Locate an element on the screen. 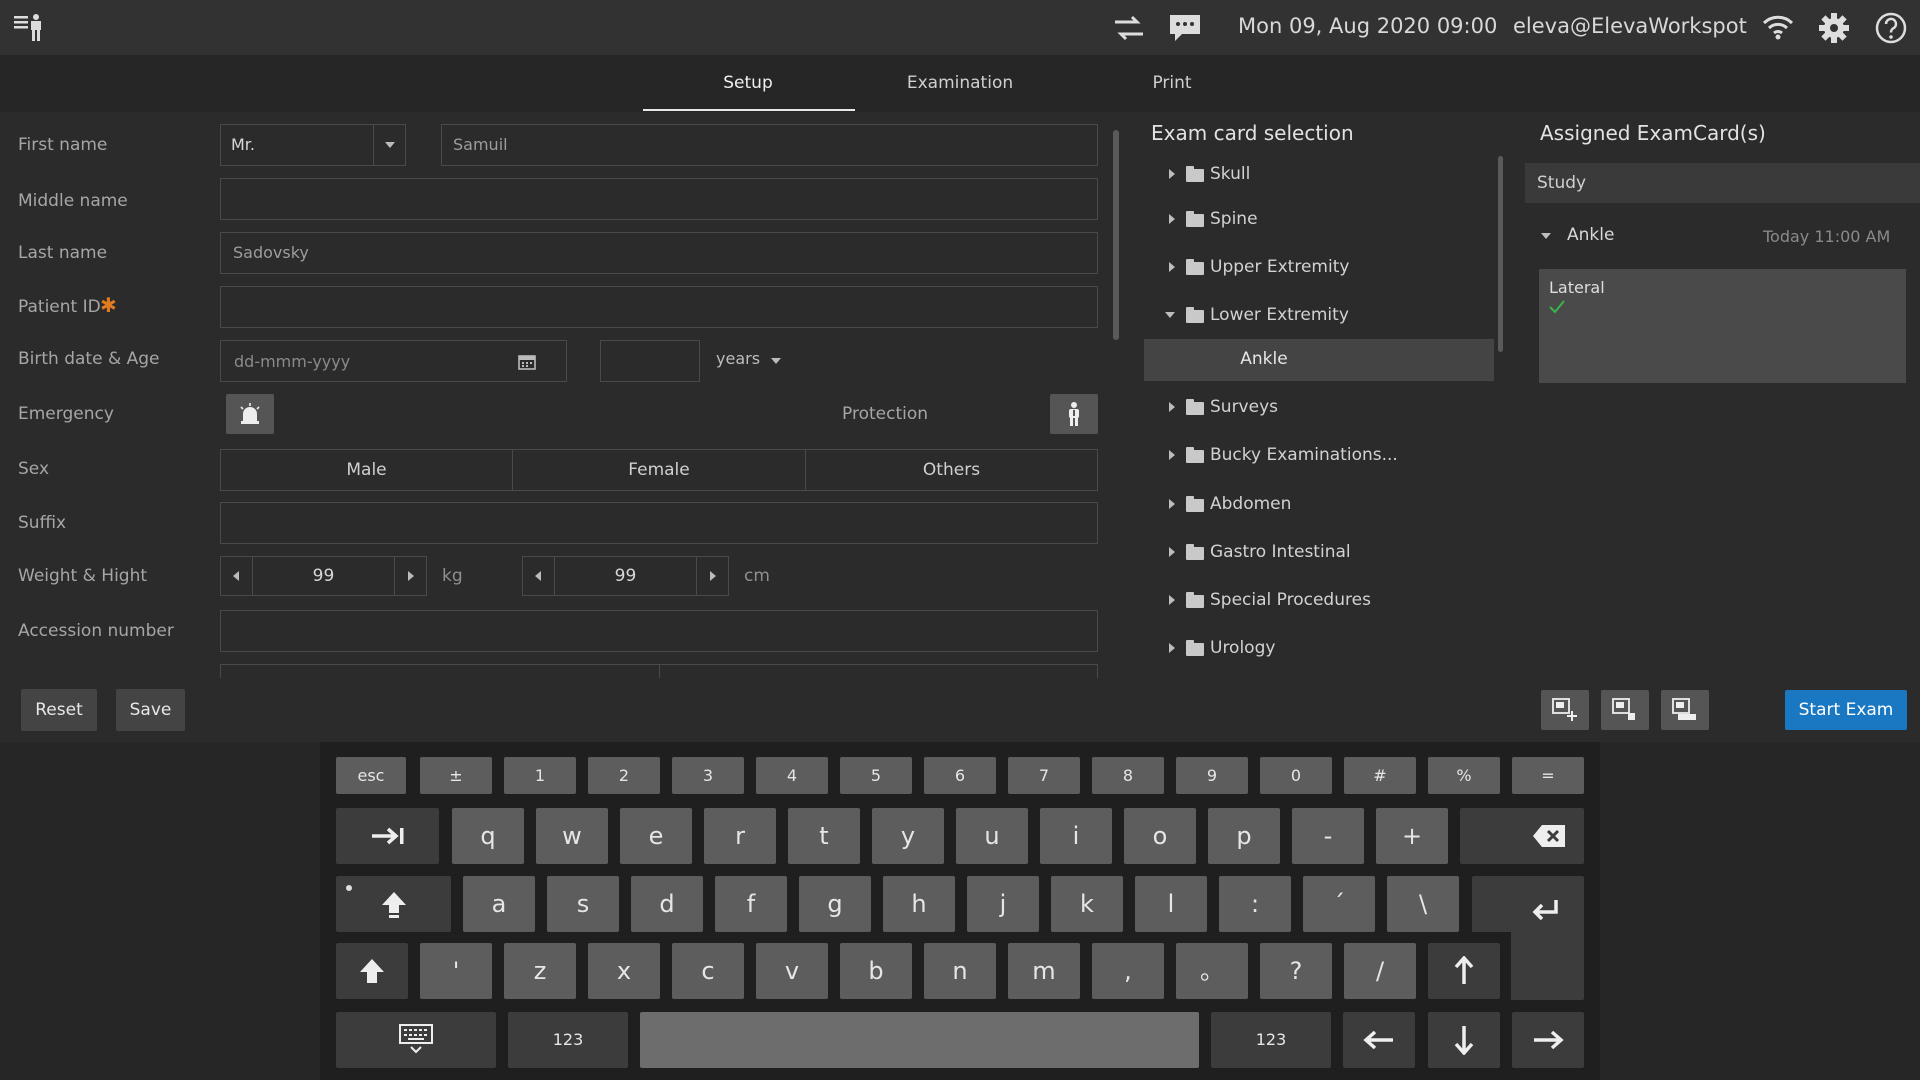  add-examcard-button is located at coordinates (1565, 710).